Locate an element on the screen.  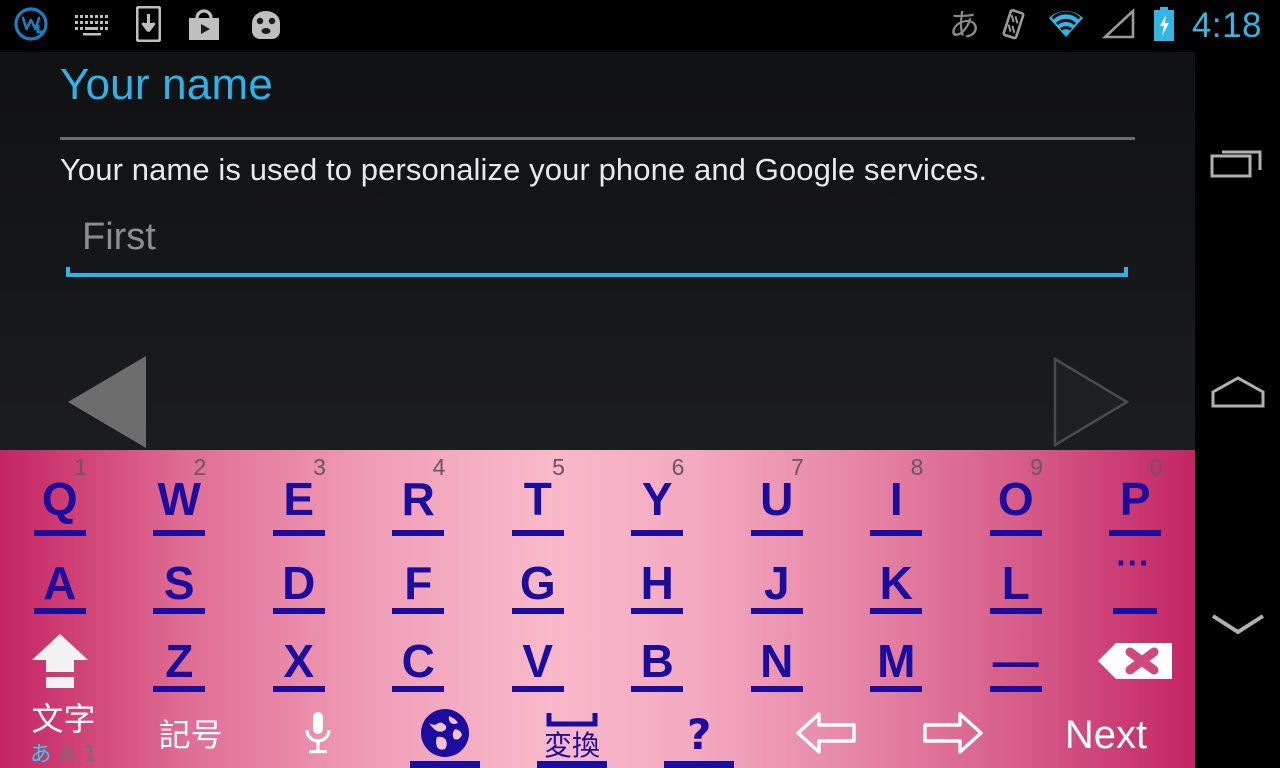
key-label: K is located at coordinates (896, 583).